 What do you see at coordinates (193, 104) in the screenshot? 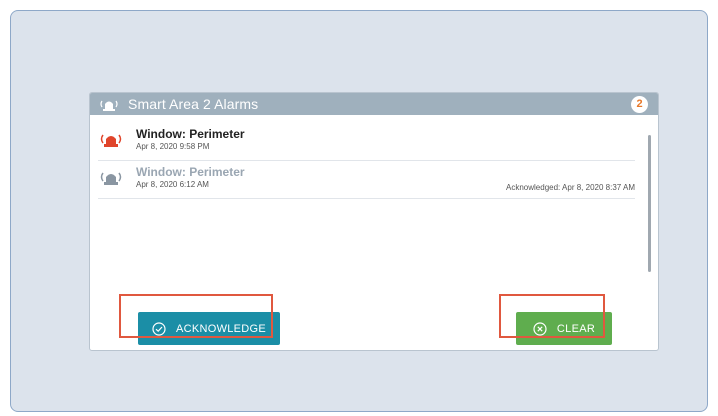
I see `panel-title: Smart Area 2 Alarms` at bounding box center [193, 104].